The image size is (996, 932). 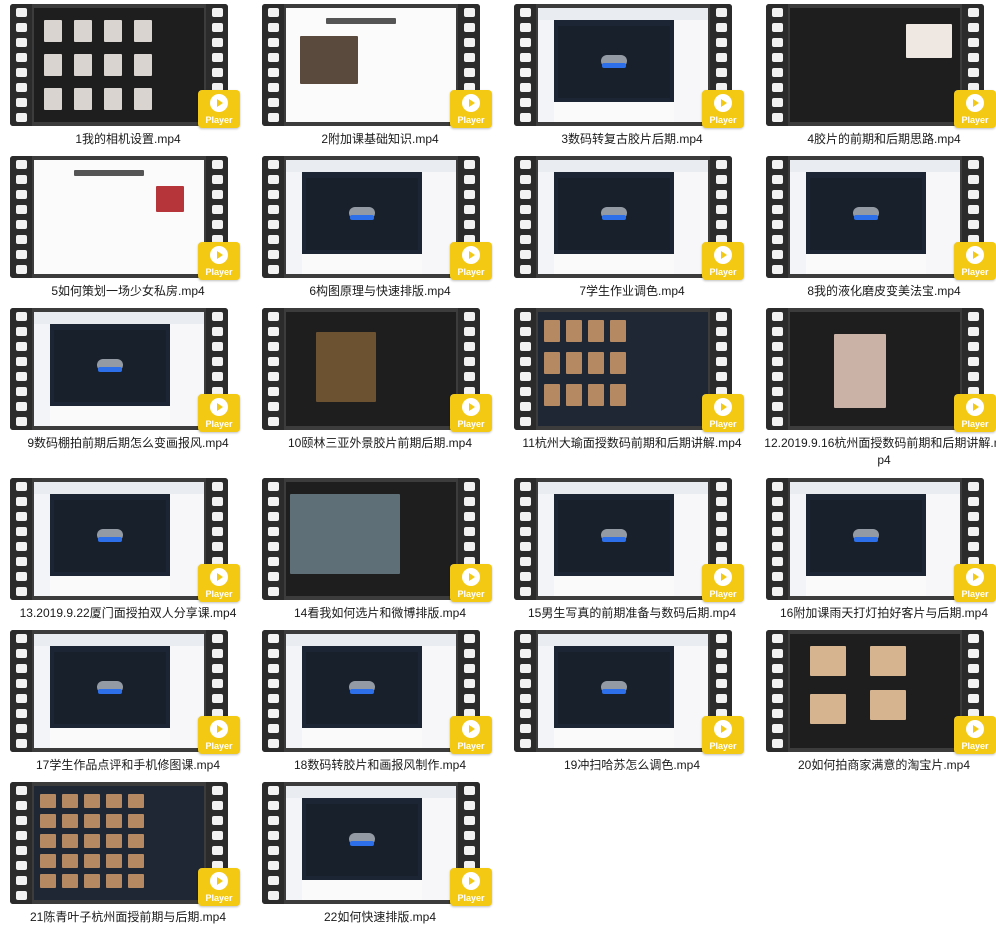 I want to click on file-item: Player 13.2019.9.22厦门面授拍双人分享课.mp4, so click(x=134, y=554).